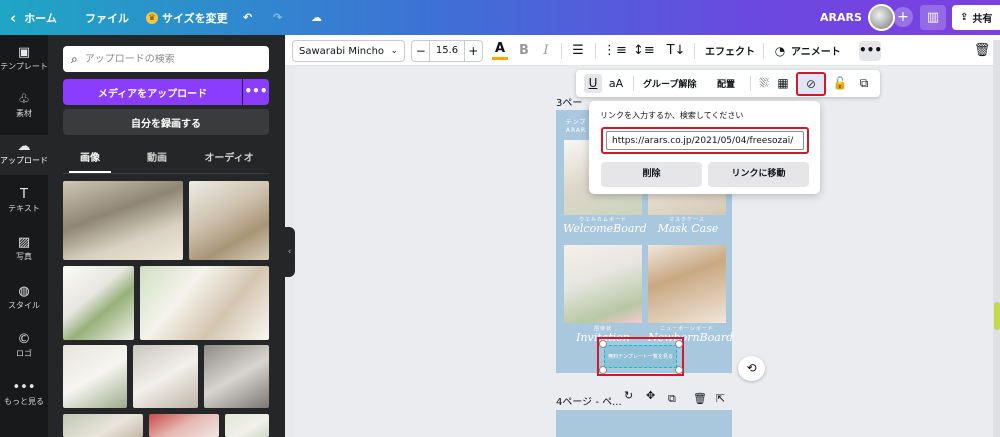 The height and width of the screenshot is (437, 1000). What do you see at coordinates (751, 368) in the screenshot?
I see `refresh-icon: ⟲` at bounding box center [751, 368].